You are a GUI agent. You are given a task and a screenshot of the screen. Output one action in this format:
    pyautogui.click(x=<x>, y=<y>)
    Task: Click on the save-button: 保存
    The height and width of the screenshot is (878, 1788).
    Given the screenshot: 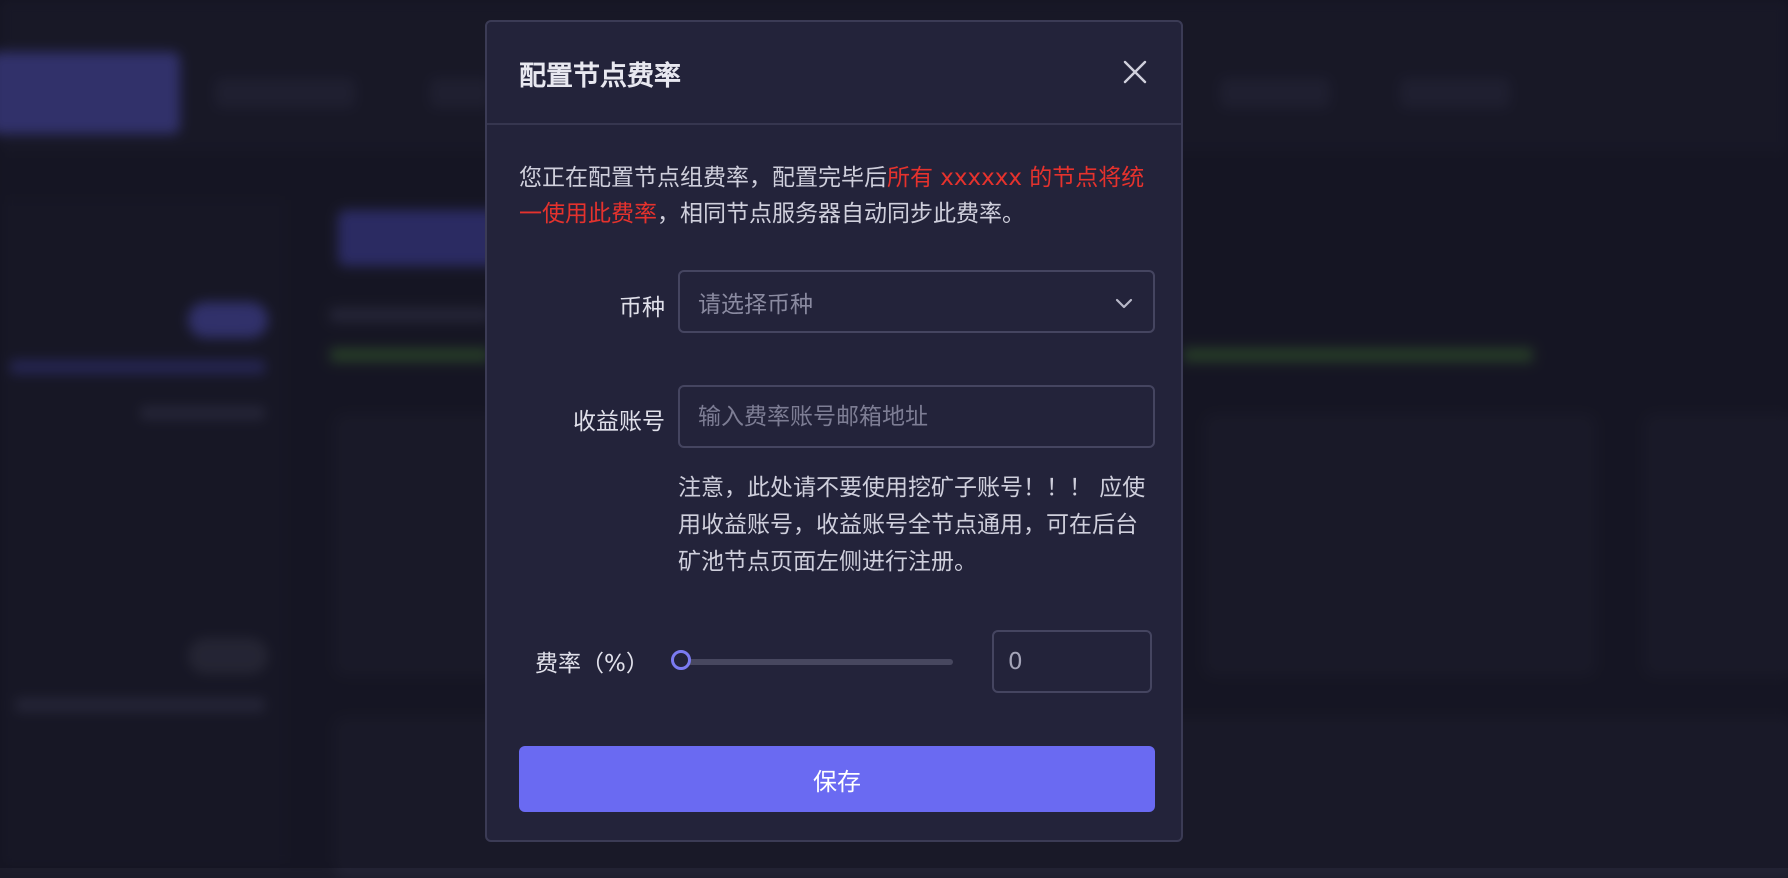 What is the action you would take?
    pyautogui.click(x=837, y=779)
    